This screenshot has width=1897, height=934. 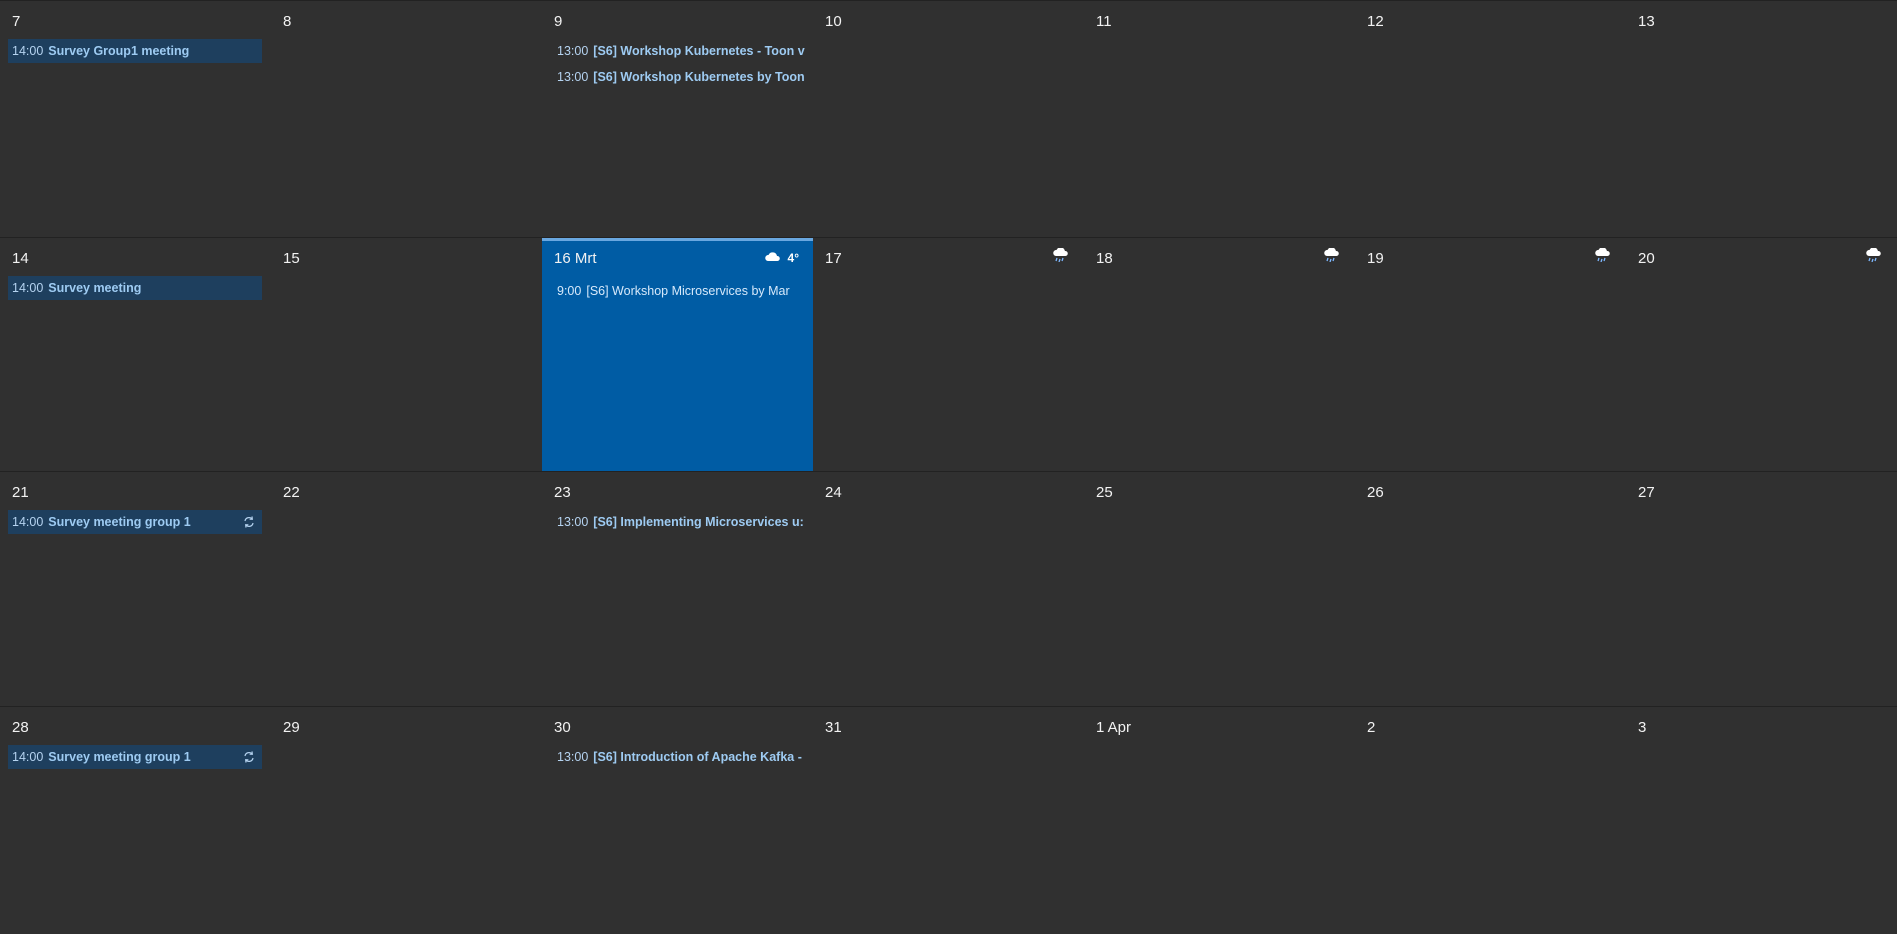 I want to click on day-cell: 7 14:00 Survey Group1 meeting, so click(x=135, y=119).